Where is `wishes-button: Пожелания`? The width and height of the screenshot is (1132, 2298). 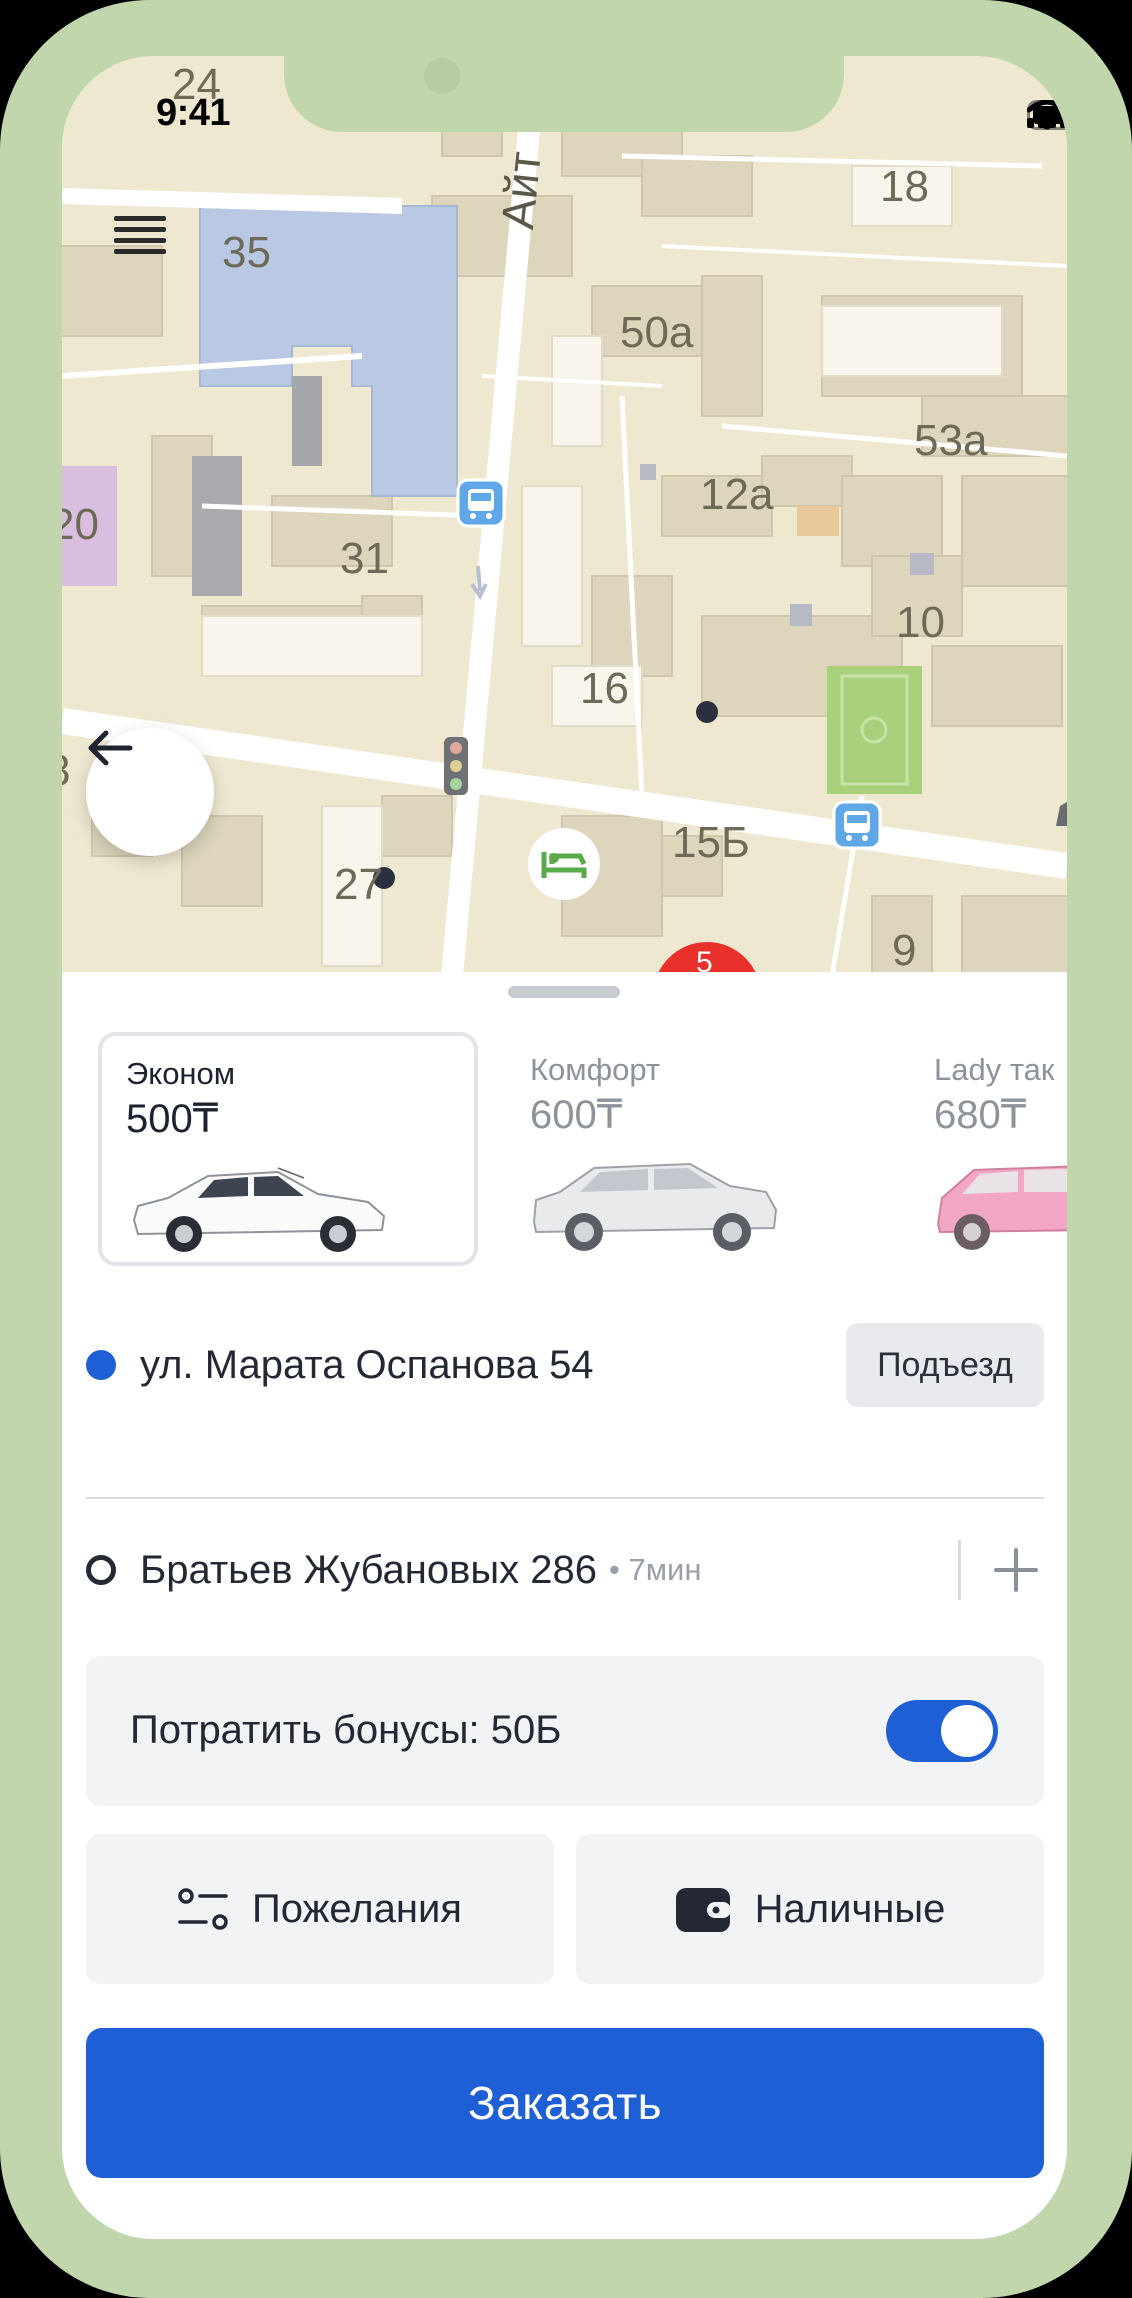
wishes-button: Пожелания is located at coordinates (320, 1909).